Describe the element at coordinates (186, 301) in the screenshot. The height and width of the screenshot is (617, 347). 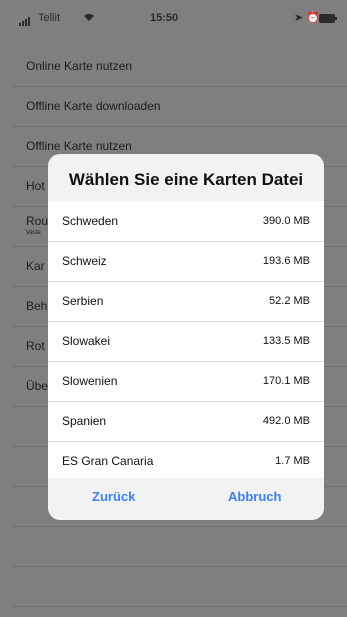
I see `file-row: Serbien 52.2 MB` at that location.